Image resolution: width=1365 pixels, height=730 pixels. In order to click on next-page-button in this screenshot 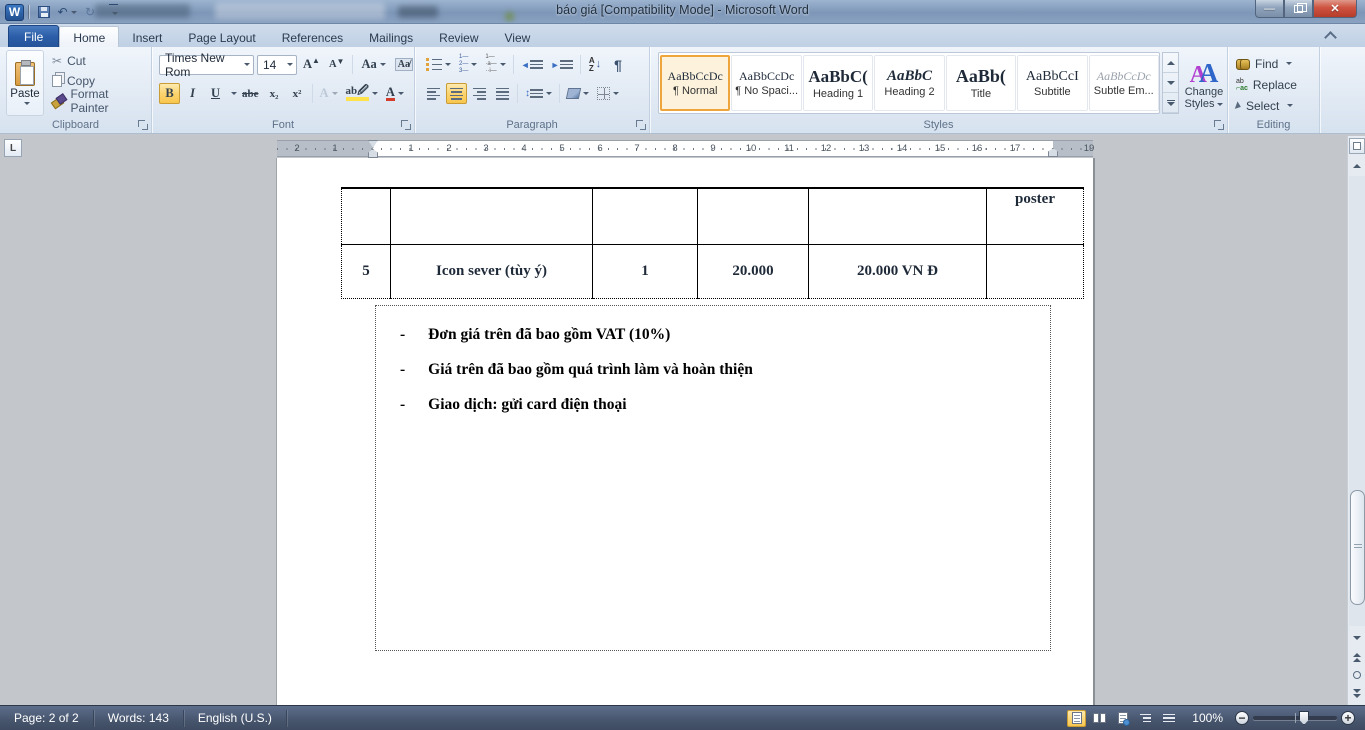, I will do `click(1357, 693)`.